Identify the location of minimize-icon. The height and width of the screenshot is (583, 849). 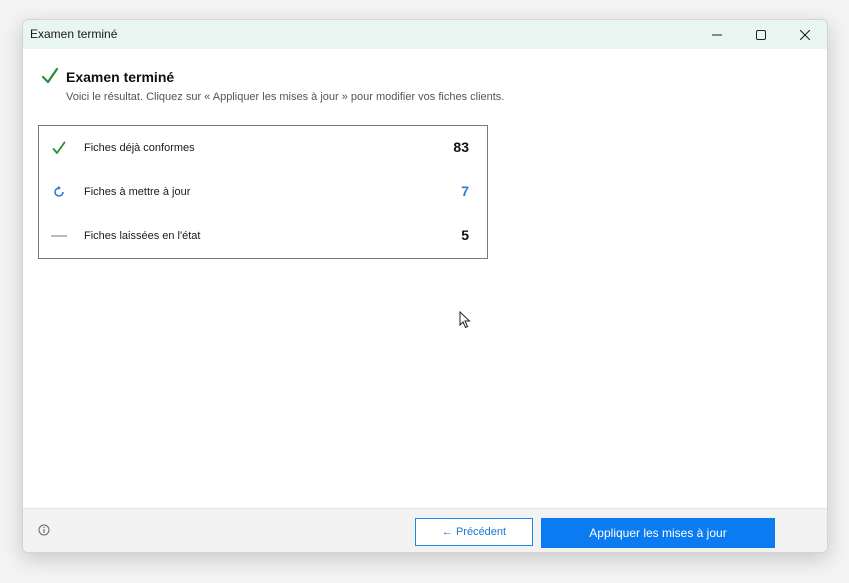
(717, 34).